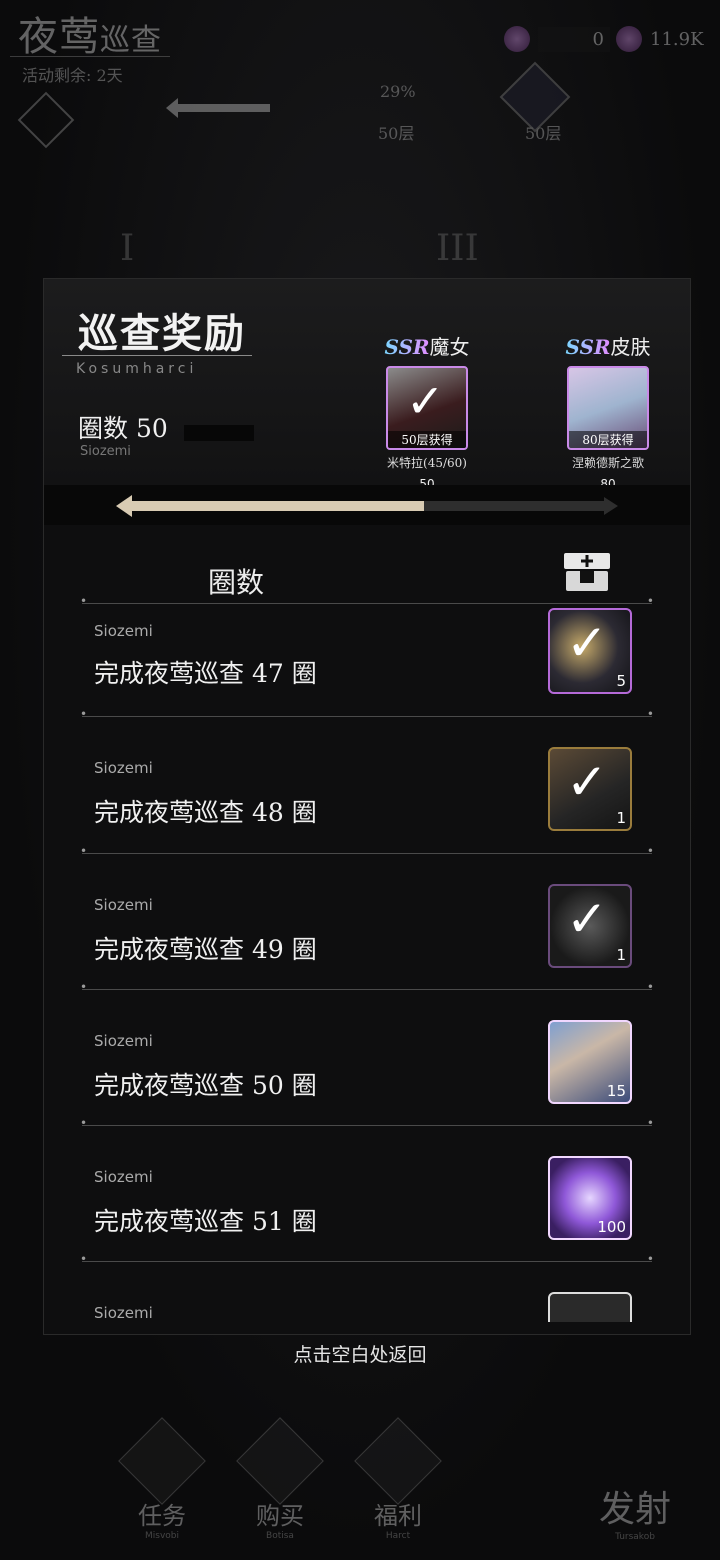  Describe the element at coordinates (162, 1461) in the screenshot. I see `scroll-icon` at that location.